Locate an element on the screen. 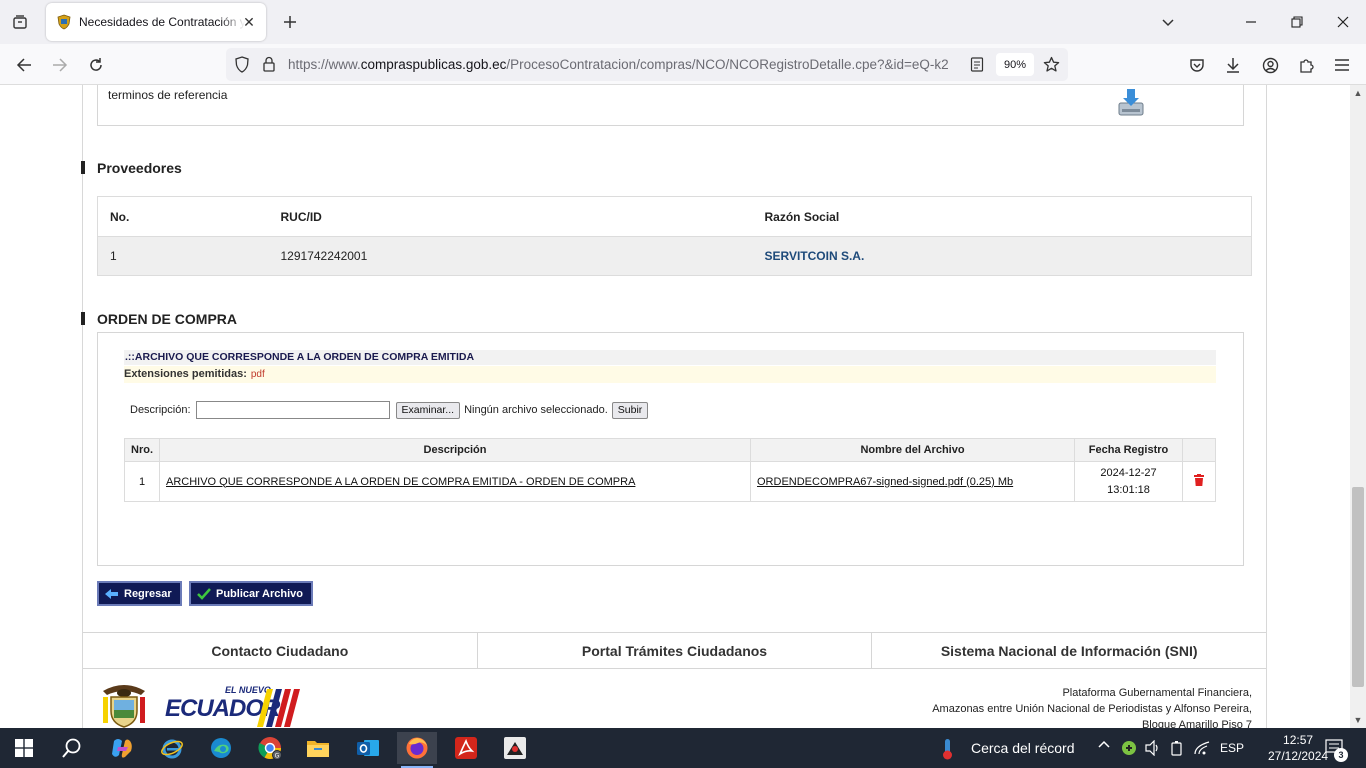 Image resolution: width=1366 pixels, height=768 pixels. extensions-label: Extensiones pemitidas: is located at coordinates (185, 374).